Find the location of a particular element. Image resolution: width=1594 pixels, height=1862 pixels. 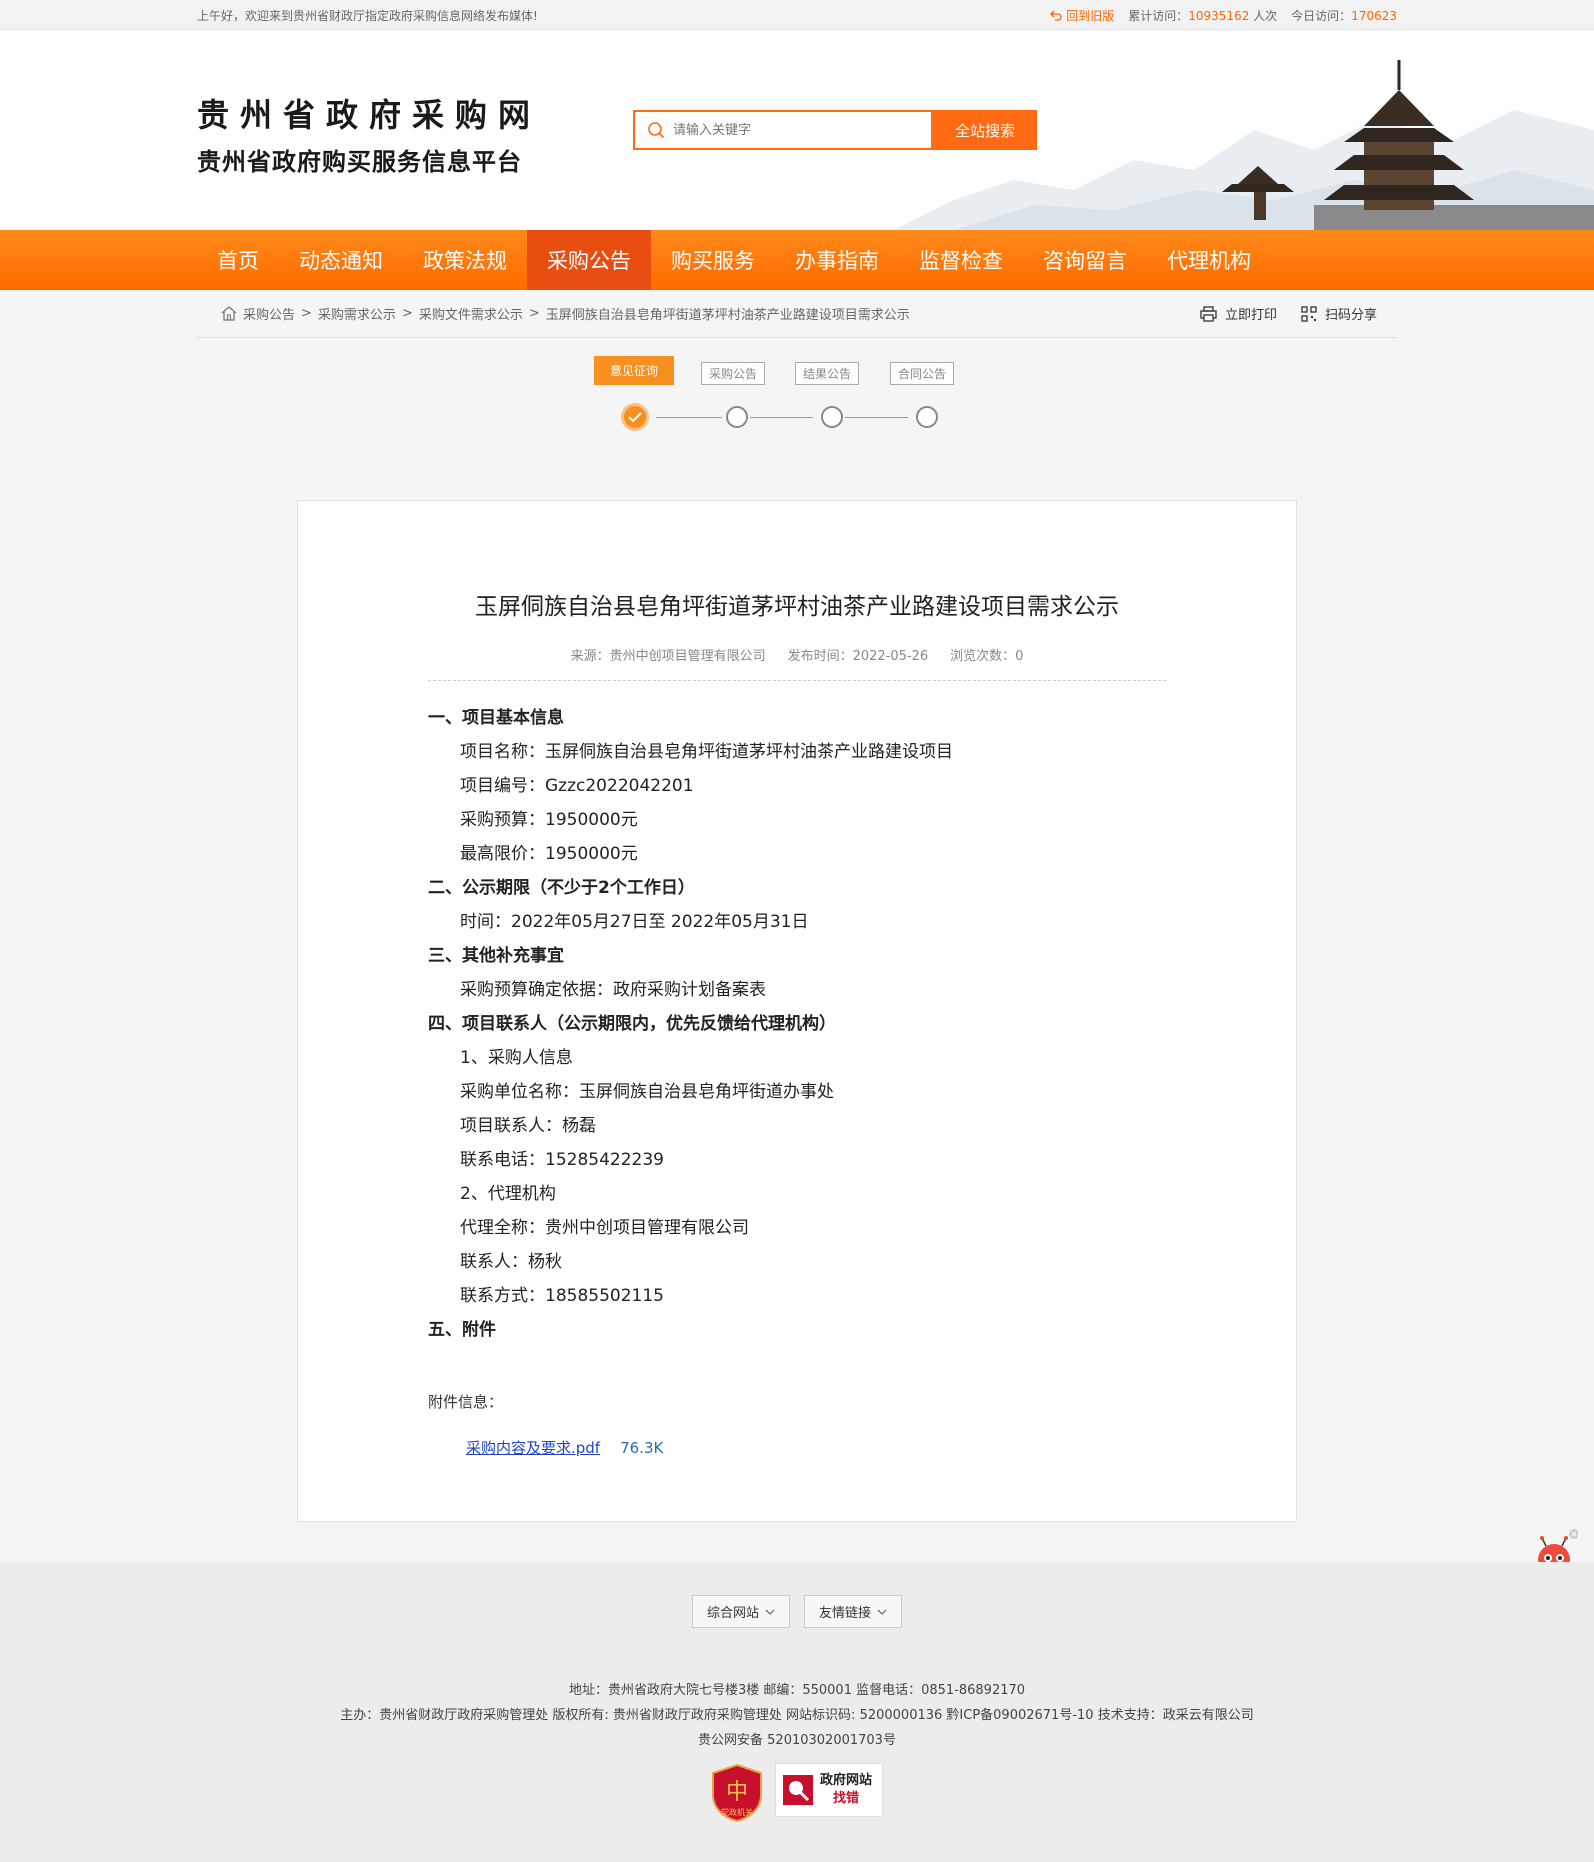

back-to-old-version-link: 回到旧版 is located at coordinates (1082, 15).